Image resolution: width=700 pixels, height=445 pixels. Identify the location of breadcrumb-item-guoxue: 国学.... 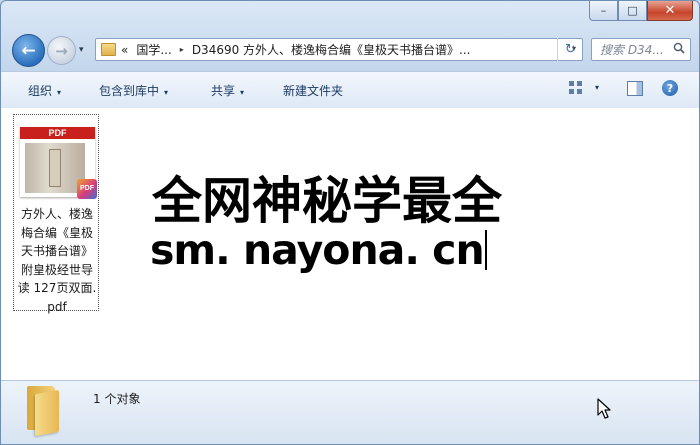
(153, 49).